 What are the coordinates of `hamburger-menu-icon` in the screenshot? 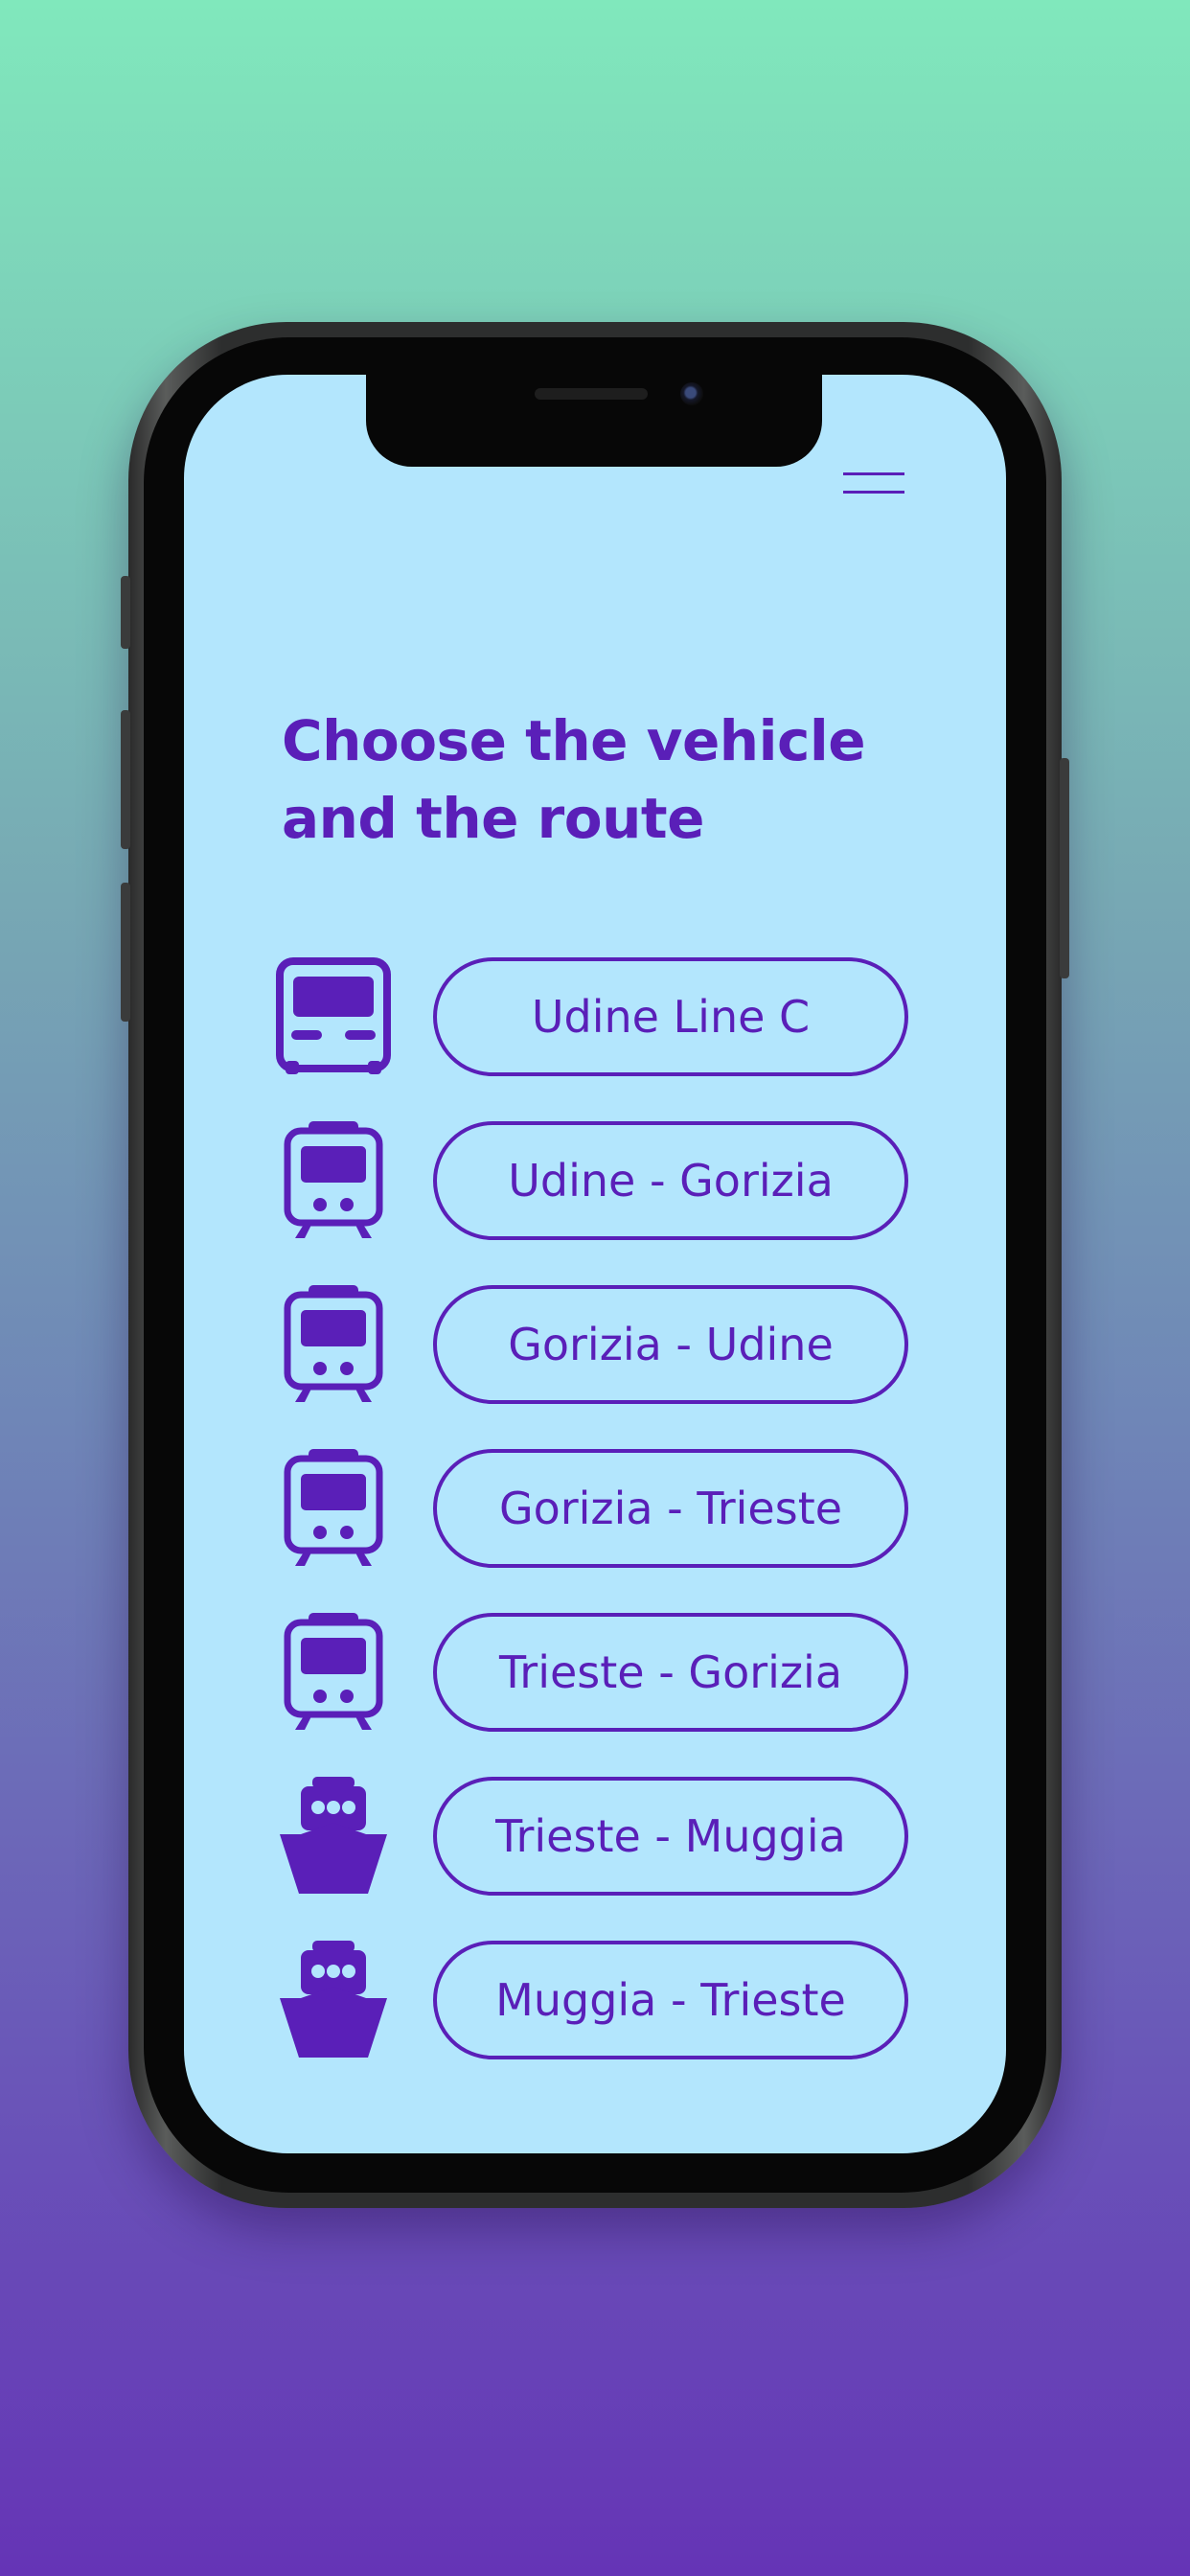 It's located at (873, 484).